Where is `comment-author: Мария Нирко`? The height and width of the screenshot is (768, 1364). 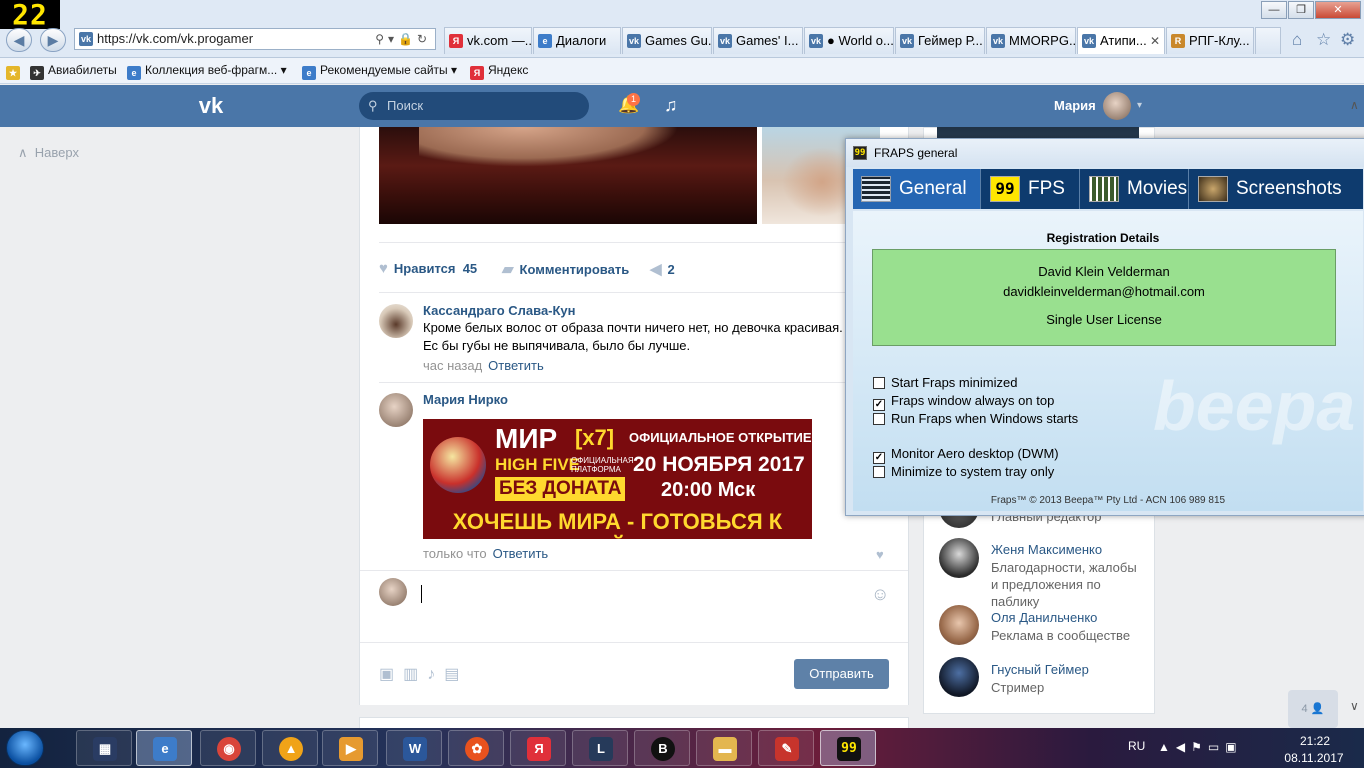
comment-author: Мария Нирко is located at coordinates (465, 399).